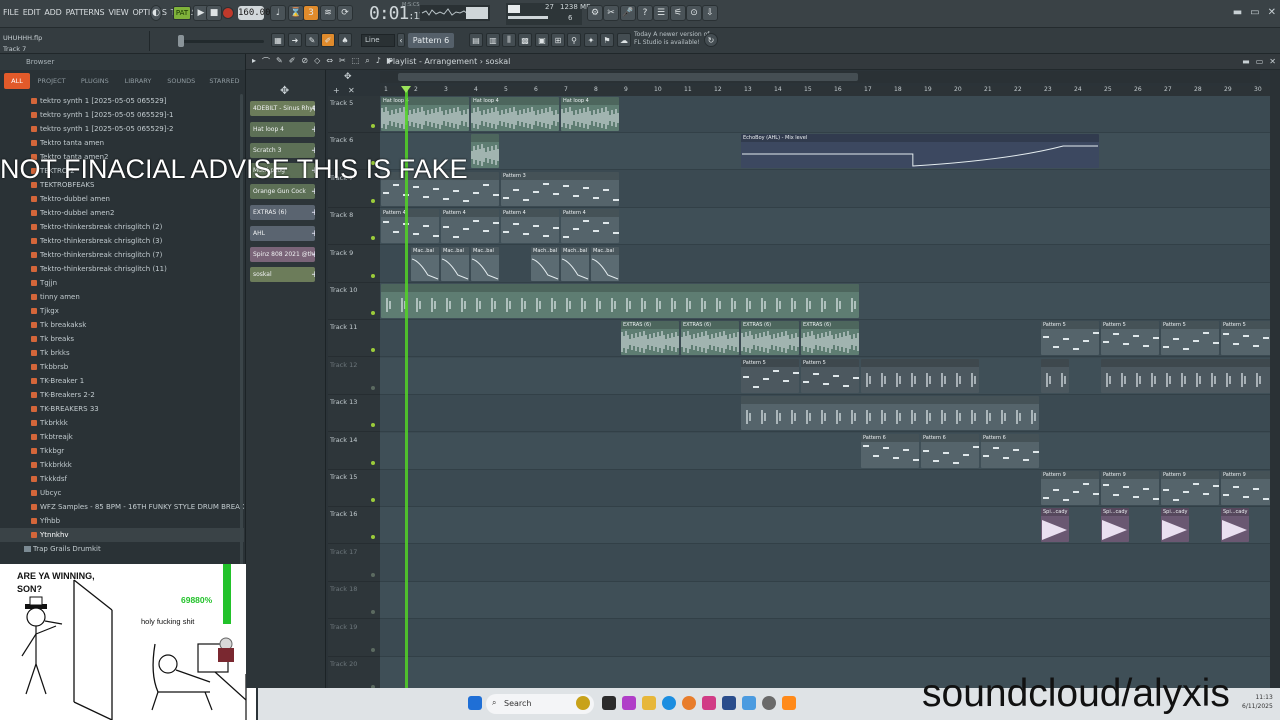  I want to click on browser-file-item: Tektro-dubbel amen, so click(122, 199).